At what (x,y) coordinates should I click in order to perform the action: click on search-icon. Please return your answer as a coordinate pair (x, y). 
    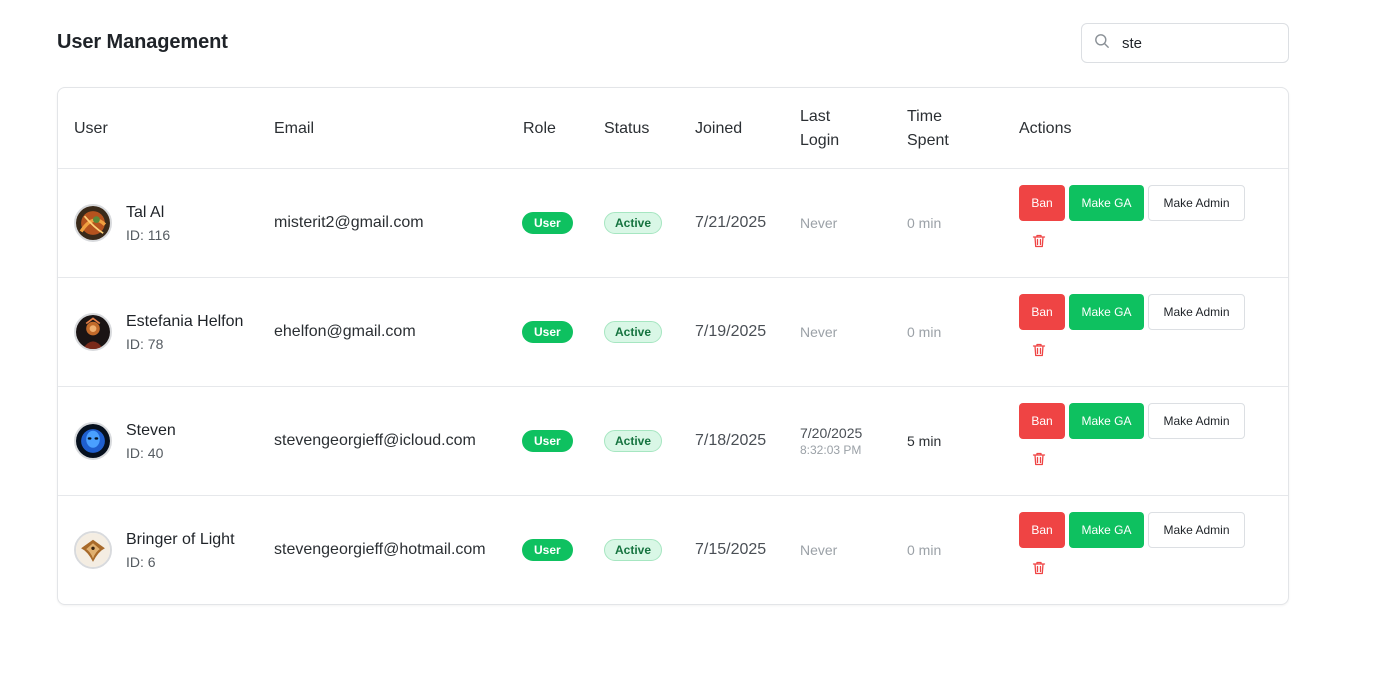
    Looking at the image, I should click on (1102, 43).